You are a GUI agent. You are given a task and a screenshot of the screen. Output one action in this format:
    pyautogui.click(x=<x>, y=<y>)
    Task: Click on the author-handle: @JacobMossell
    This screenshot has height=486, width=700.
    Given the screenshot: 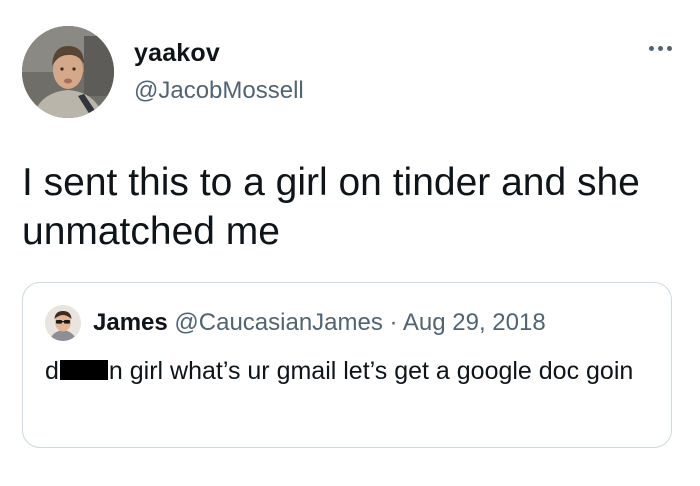 What is the action you would take?
    pyautogui.click(x=219, y=91)
    